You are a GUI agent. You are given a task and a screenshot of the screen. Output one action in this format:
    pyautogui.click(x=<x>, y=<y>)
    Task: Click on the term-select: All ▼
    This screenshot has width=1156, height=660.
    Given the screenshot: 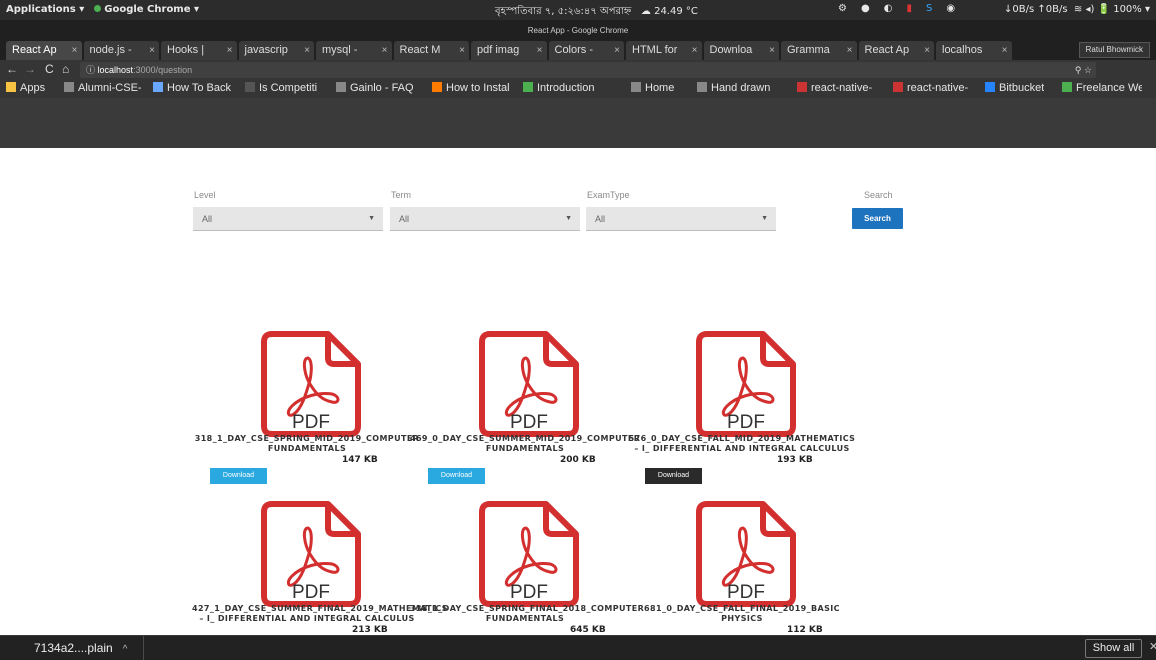 What is the action you would take?
    pyautogui.click(x=485, y=219)
    